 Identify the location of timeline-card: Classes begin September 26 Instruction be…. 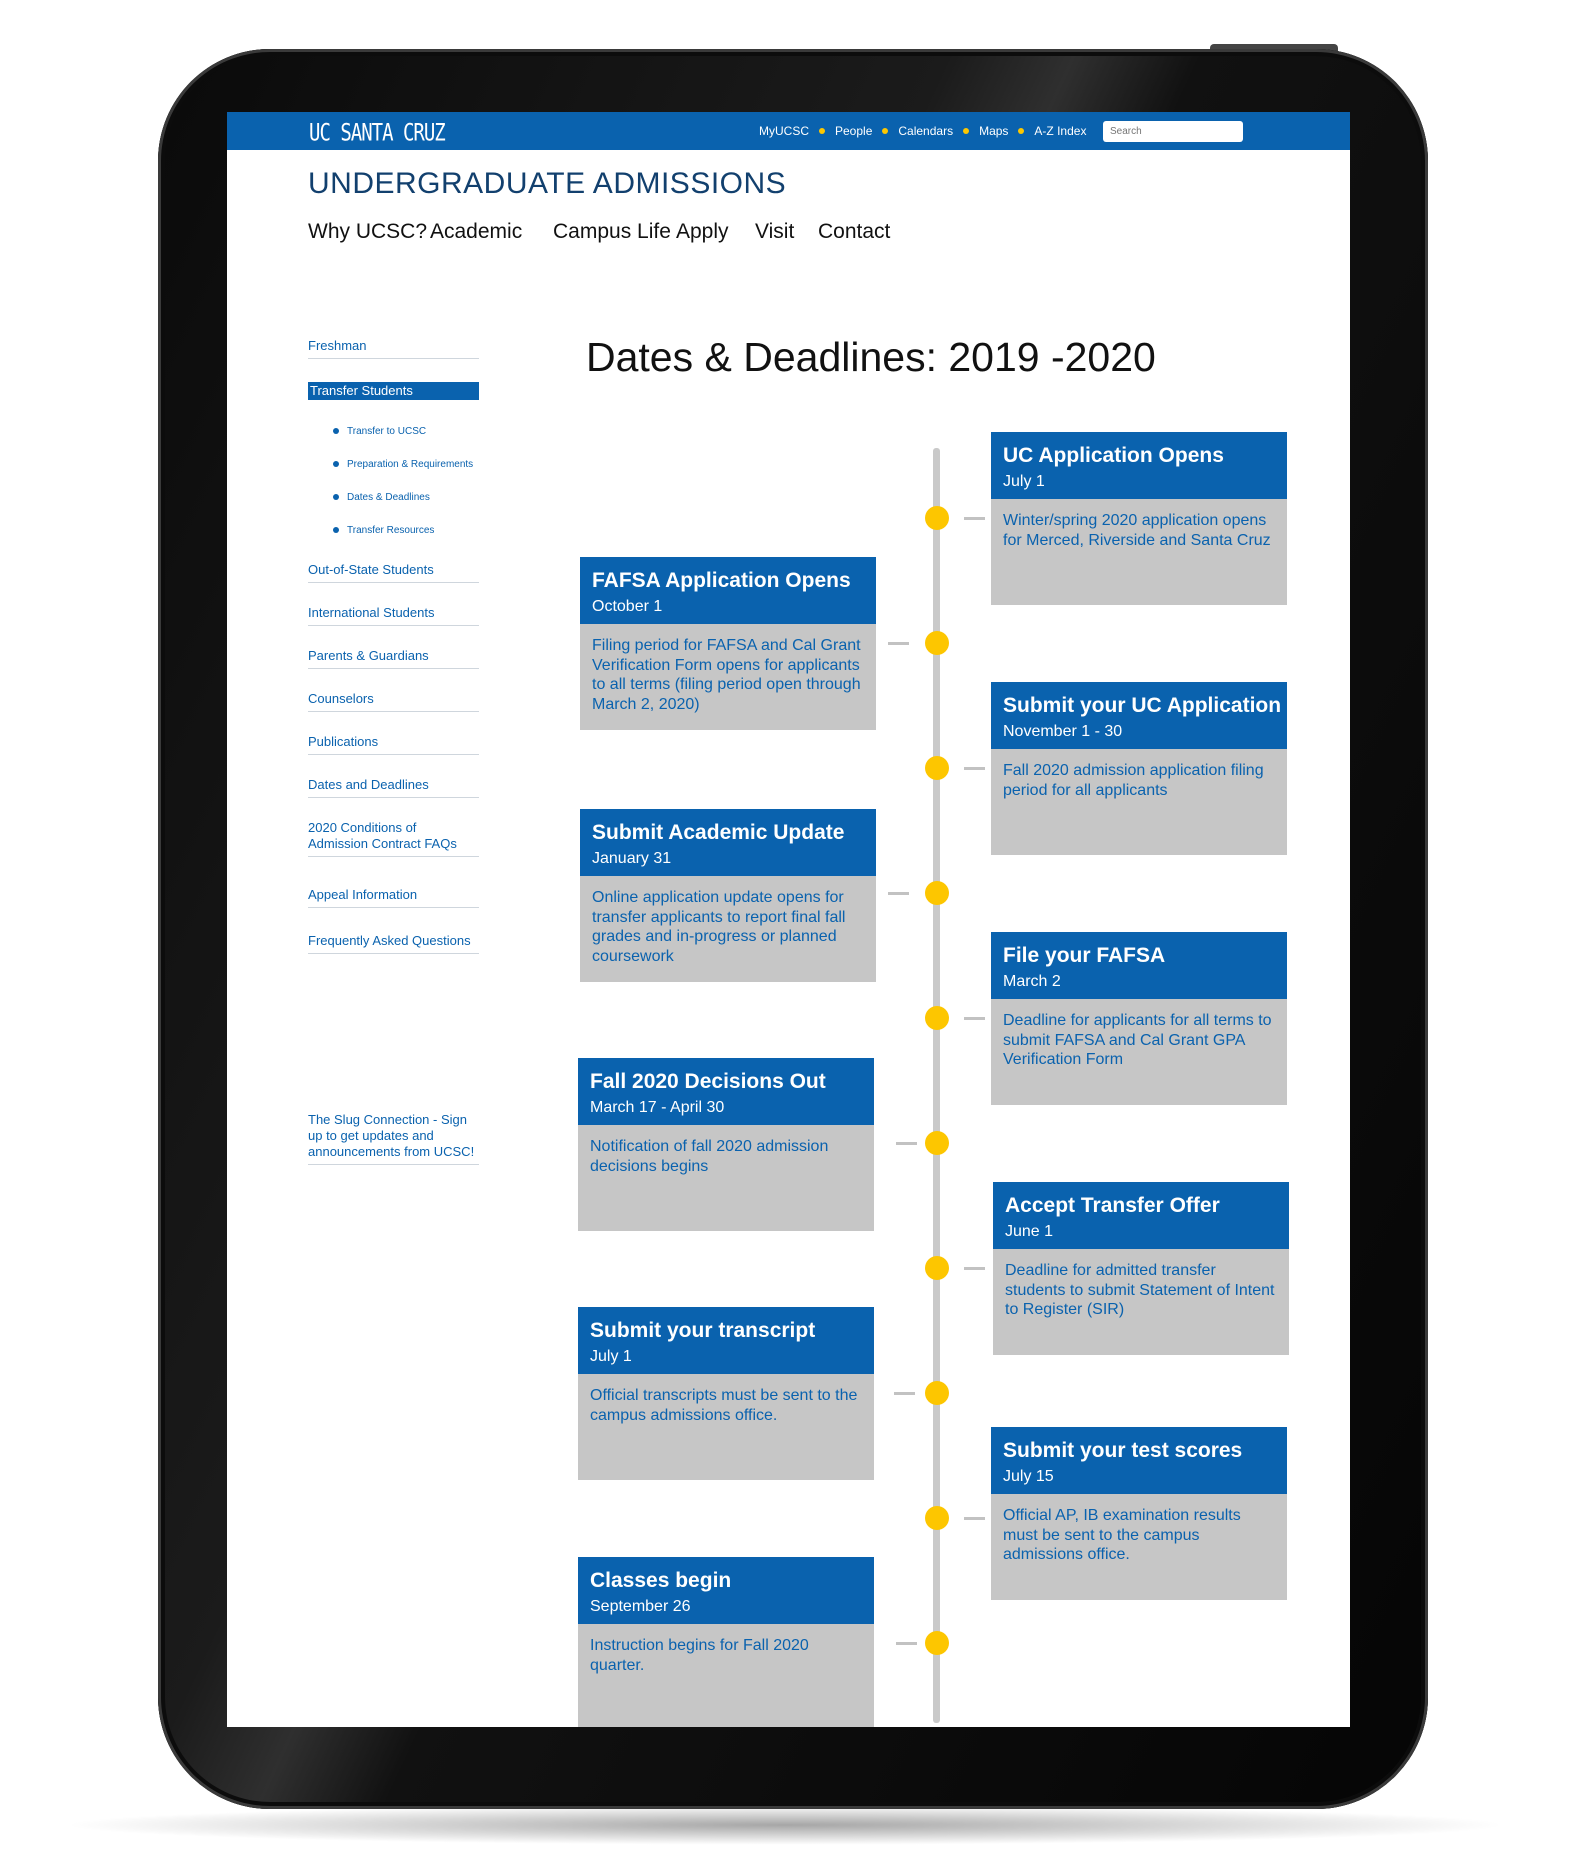
(726, 1642).